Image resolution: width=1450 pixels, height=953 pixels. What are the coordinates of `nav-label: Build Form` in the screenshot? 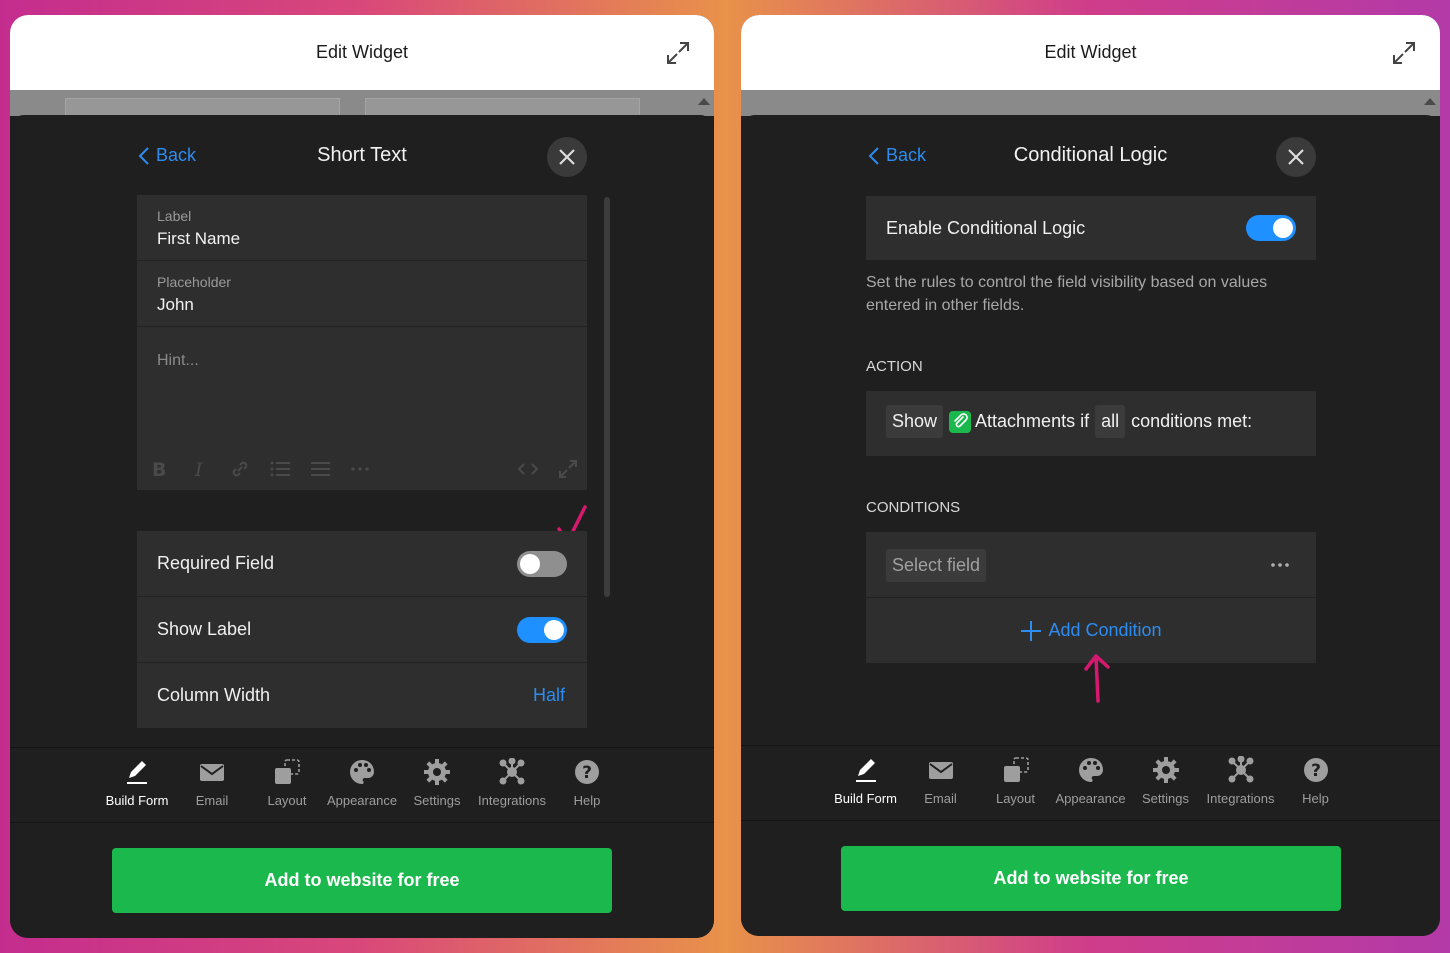 It's located at (137, 800).